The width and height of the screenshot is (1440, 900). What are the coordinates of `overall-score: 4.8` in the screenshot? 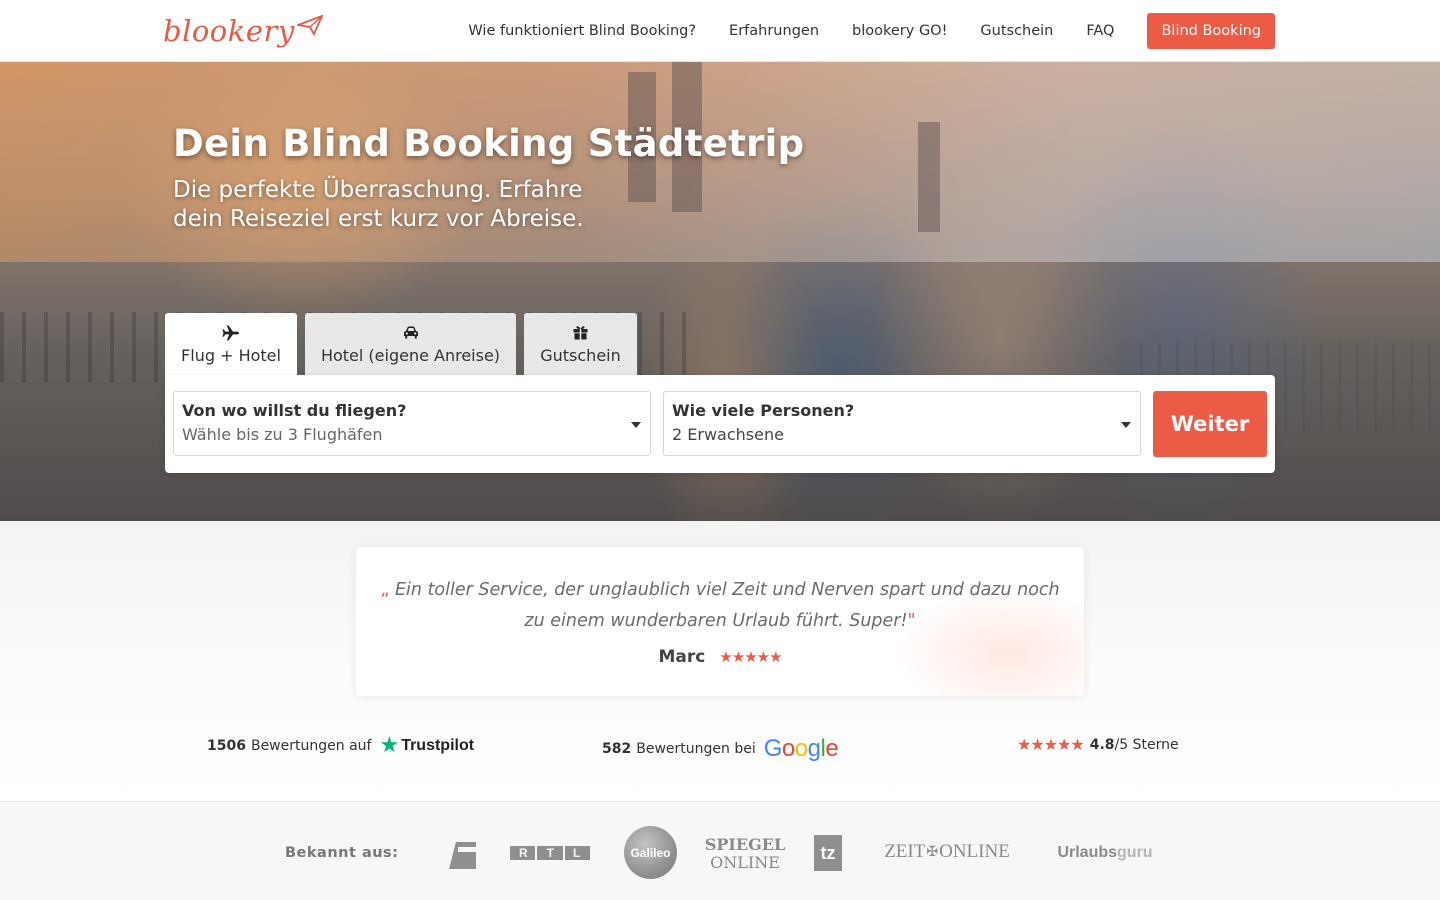 It's located at (1102, 744).